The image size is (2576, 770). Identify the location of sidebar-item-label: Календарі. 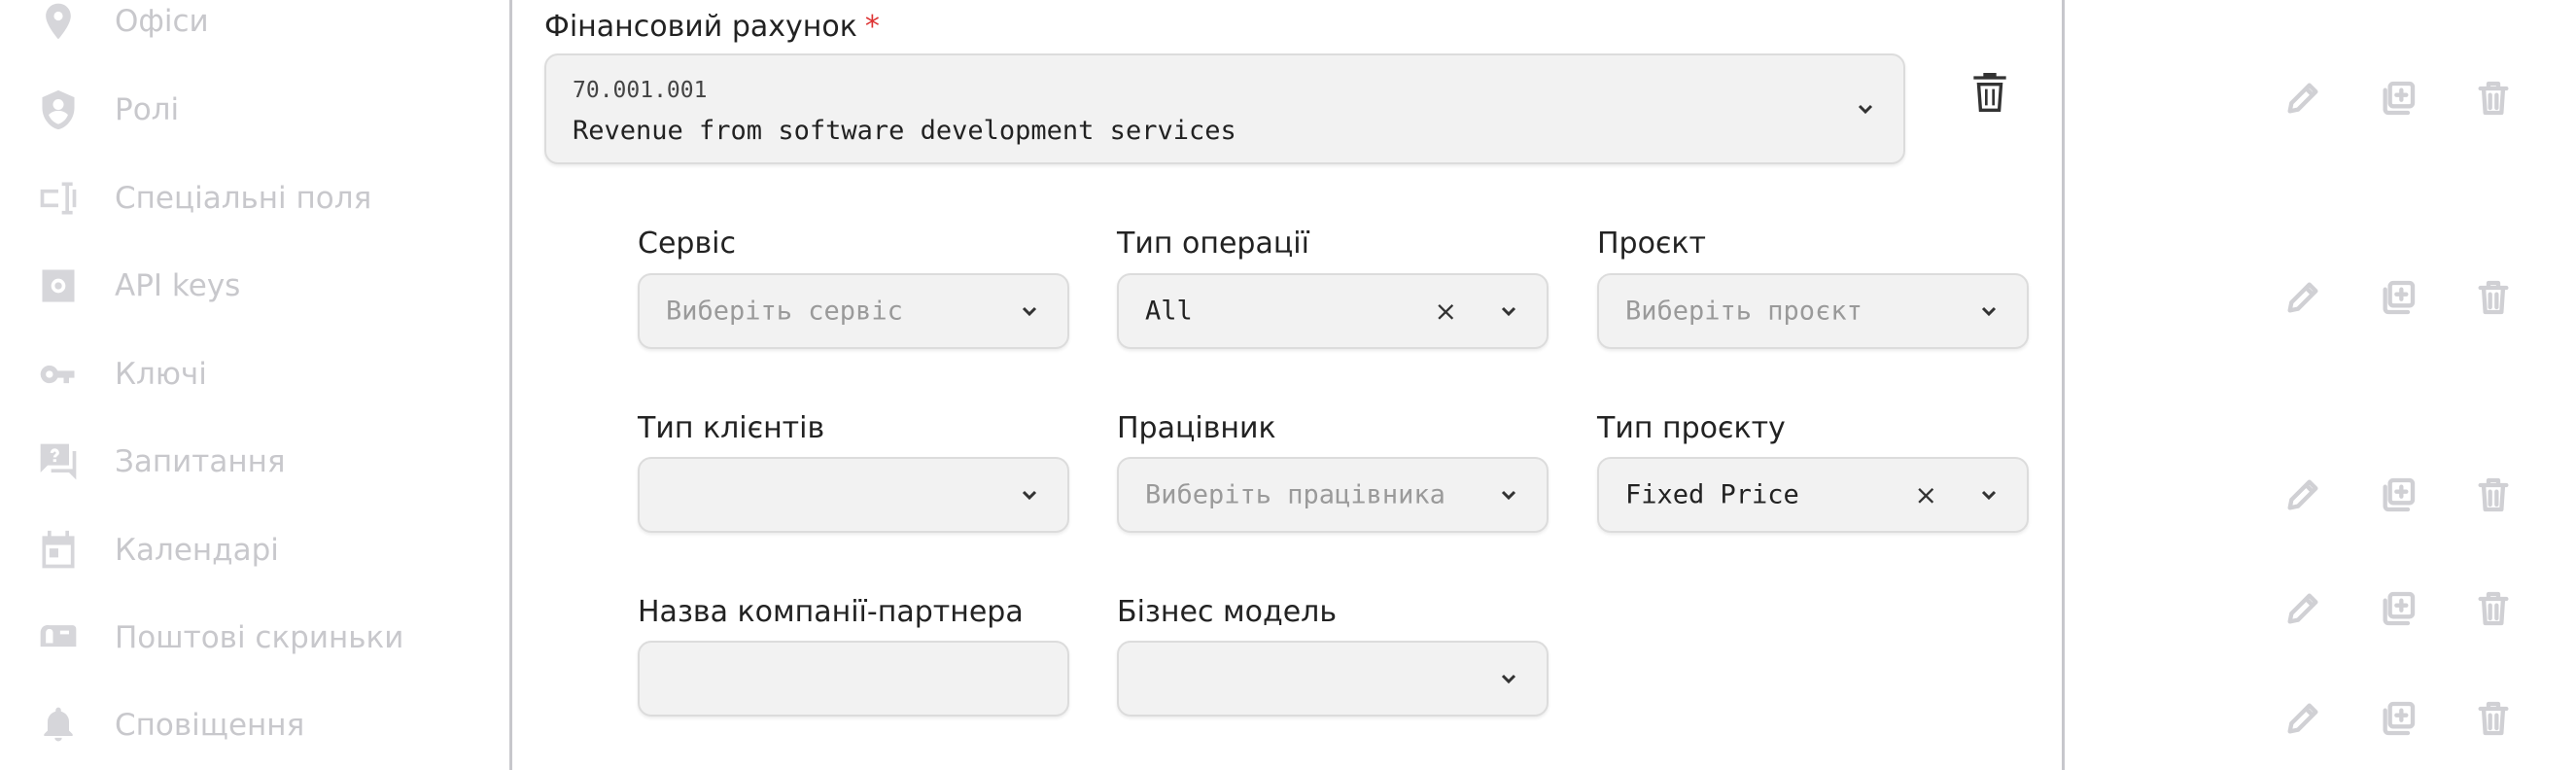
(197, 550).